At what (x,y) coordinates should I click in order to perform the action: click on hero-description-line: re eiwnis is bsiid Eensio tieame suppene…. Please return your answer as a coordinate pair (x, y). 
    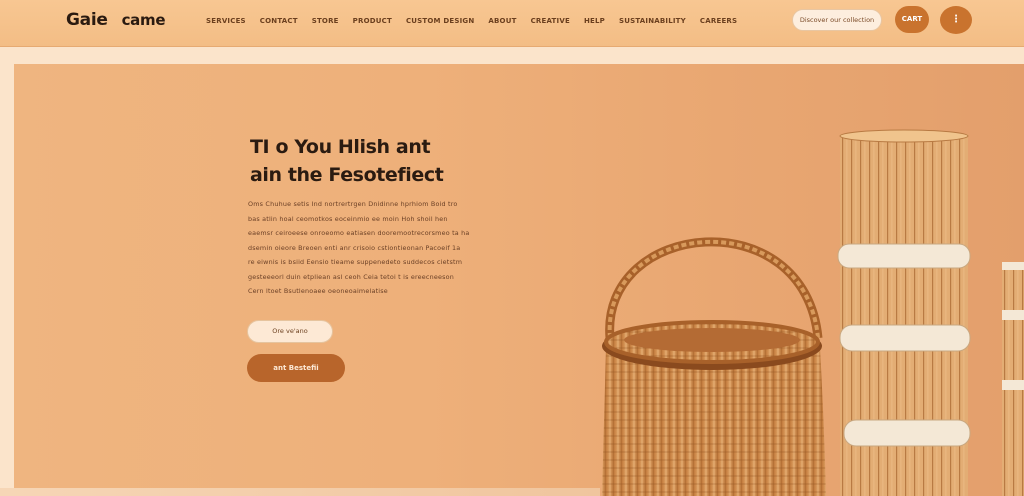
    Looking at the image, I should click on (355, 262).